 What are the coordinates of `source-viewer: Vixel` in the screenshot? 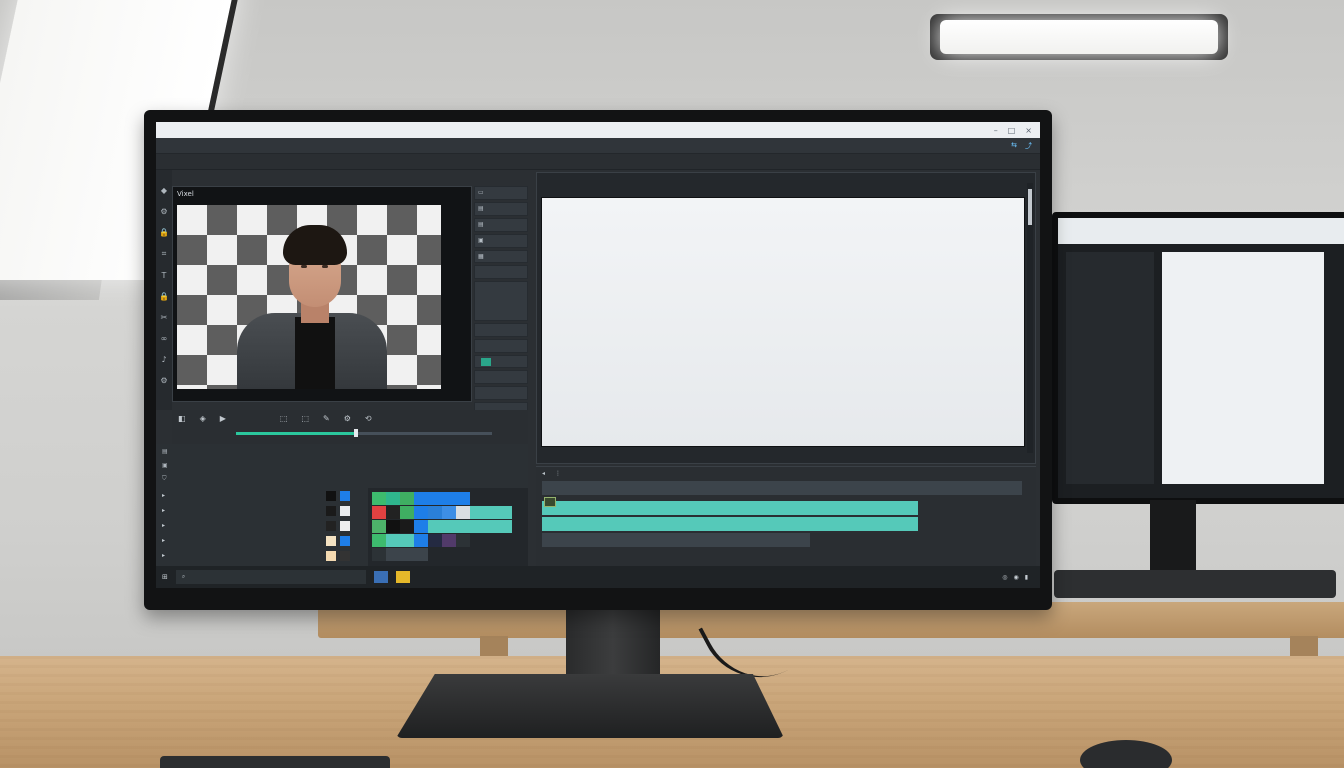 It's located at (322, 294).